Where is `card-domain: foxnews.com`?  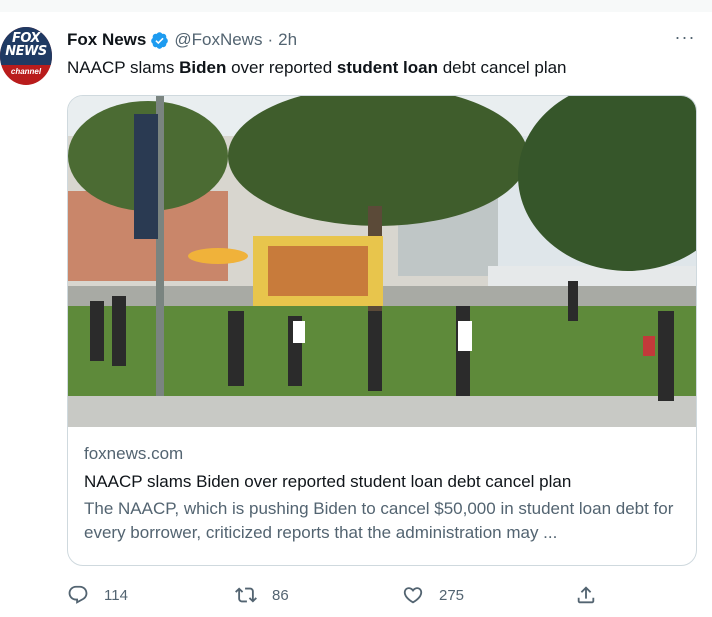 card-domain: foxnews.com is located at coordinates (134, 453).